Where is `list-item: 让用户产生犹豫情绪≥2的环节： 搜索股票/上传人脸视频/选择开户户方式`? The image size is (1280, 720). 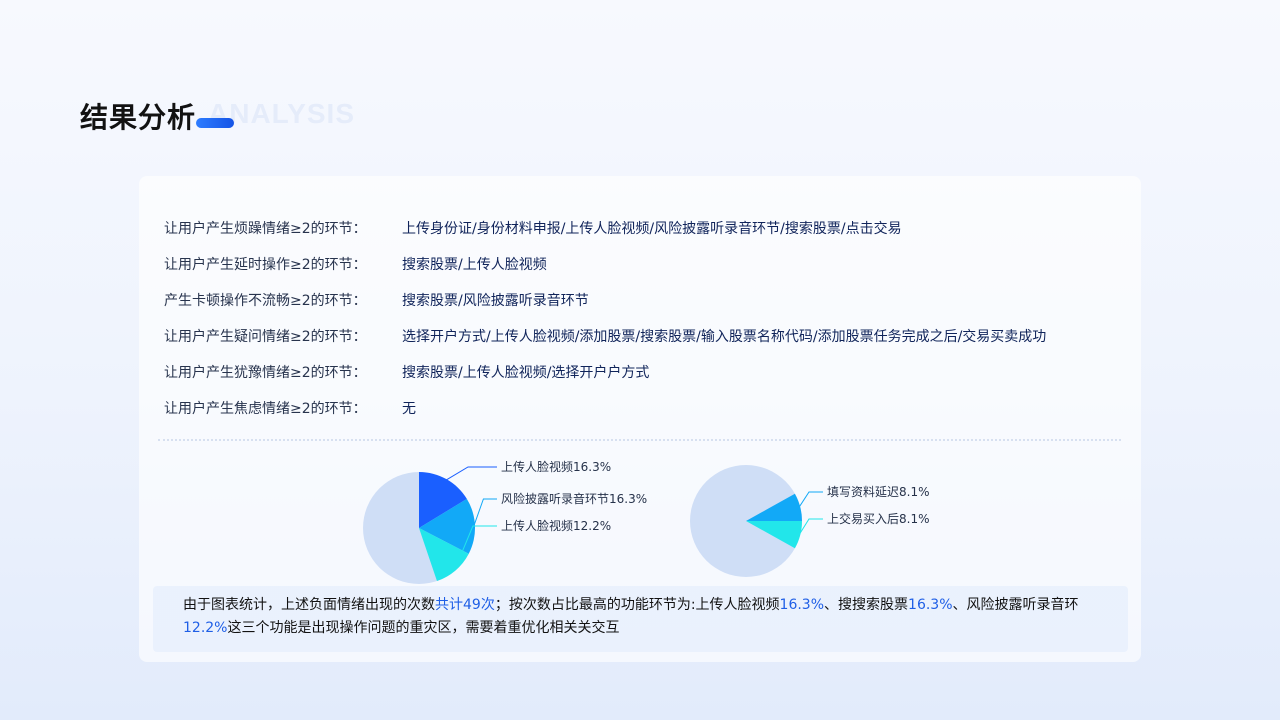
list-item: 让用户产生犹豫情绪≥2的环节： 搜索股票/上传人脸视频/选择开户户方式 is located at coordinates (644, 372).